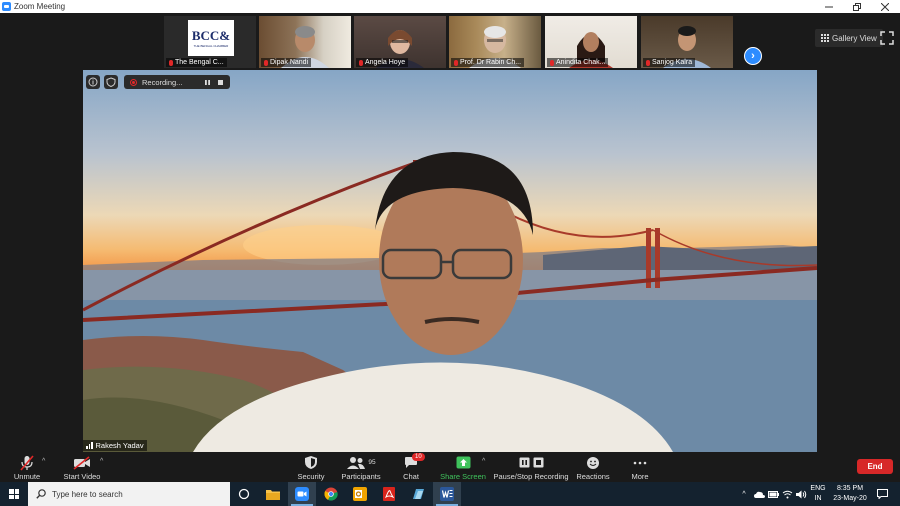  I want to click on grid-icon, so click(825, 38).